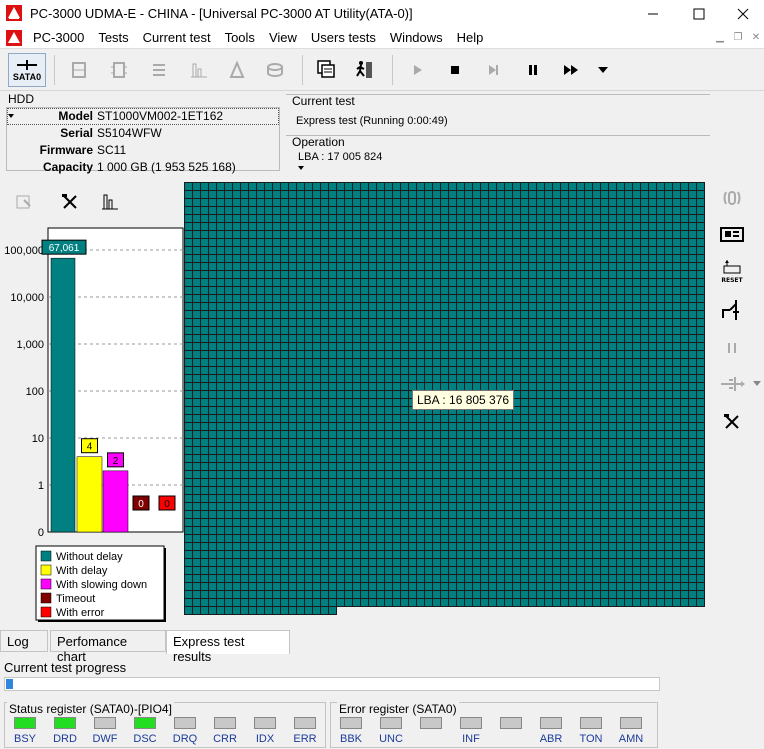 The width and height of the screenshot is (764, 749). I want to click on register-led-amn, so click(631, 723).